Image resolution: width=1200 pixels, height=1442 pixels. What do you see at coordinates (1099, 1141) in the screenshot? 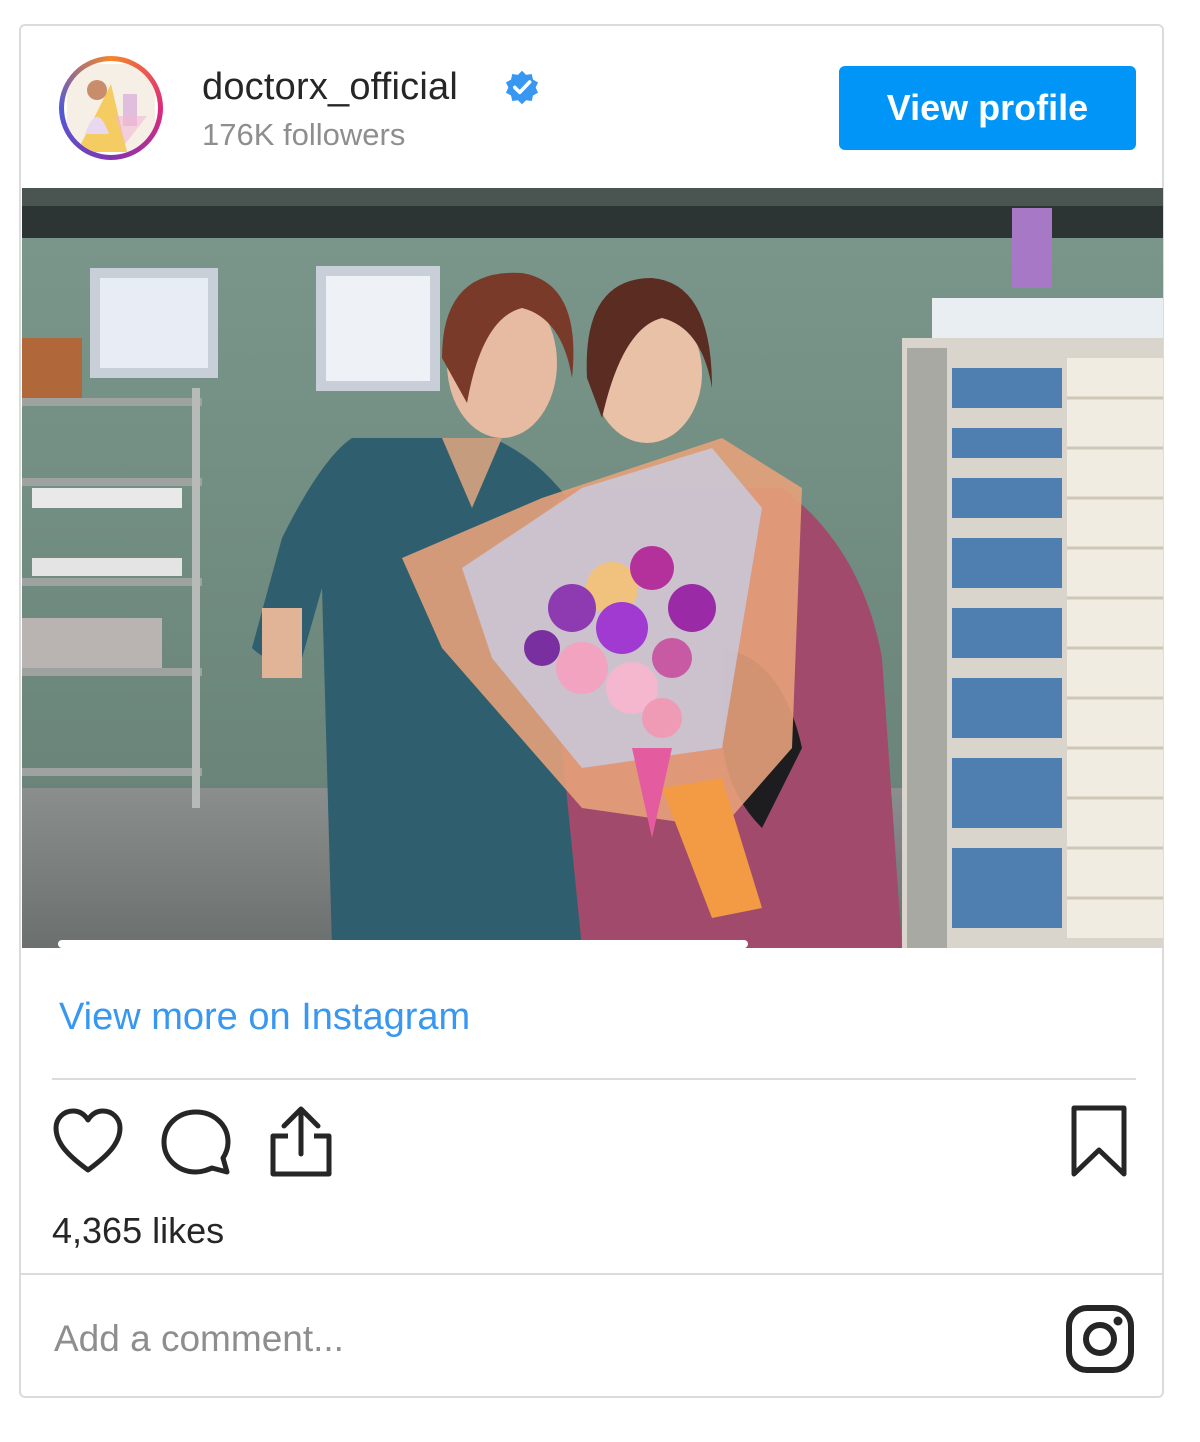
I see `bookmark-icon` at bounding box center [1099, 1141].